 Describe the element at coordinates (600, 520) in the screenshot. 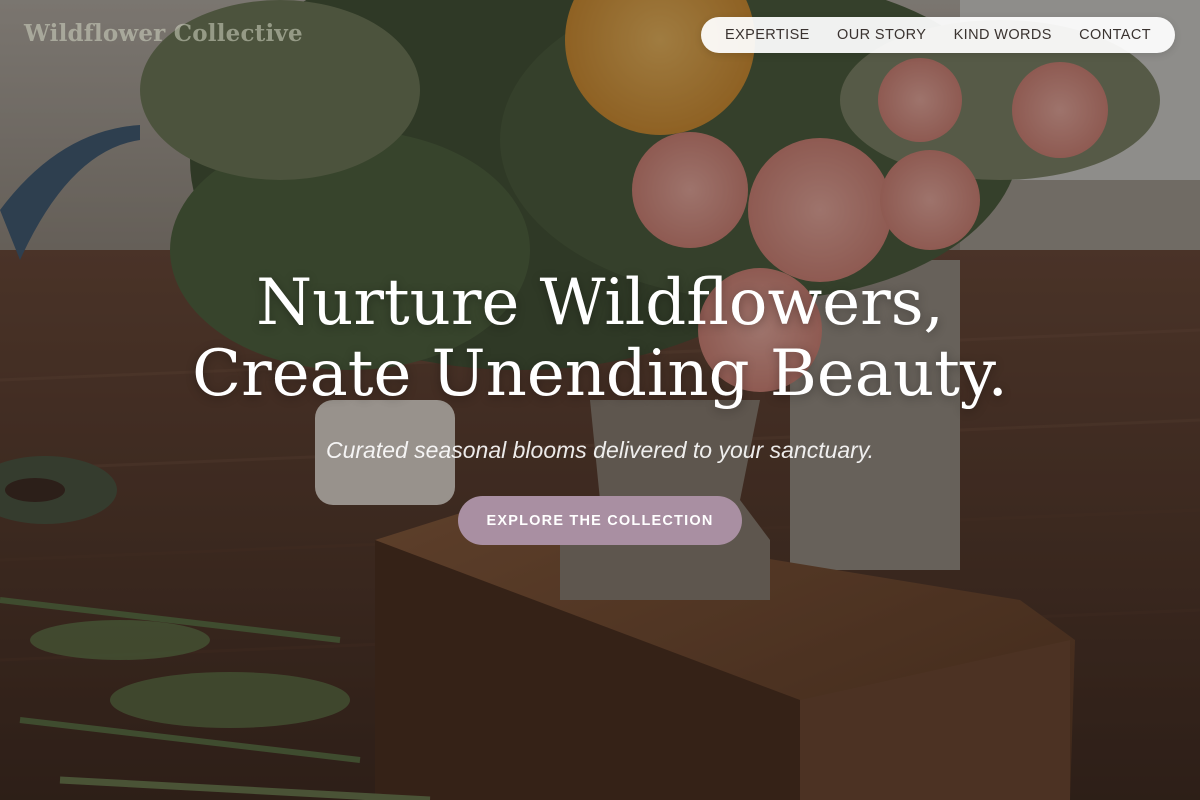

I see `explore-collection-button: EXPLORE THE COLLECTION` at that location.